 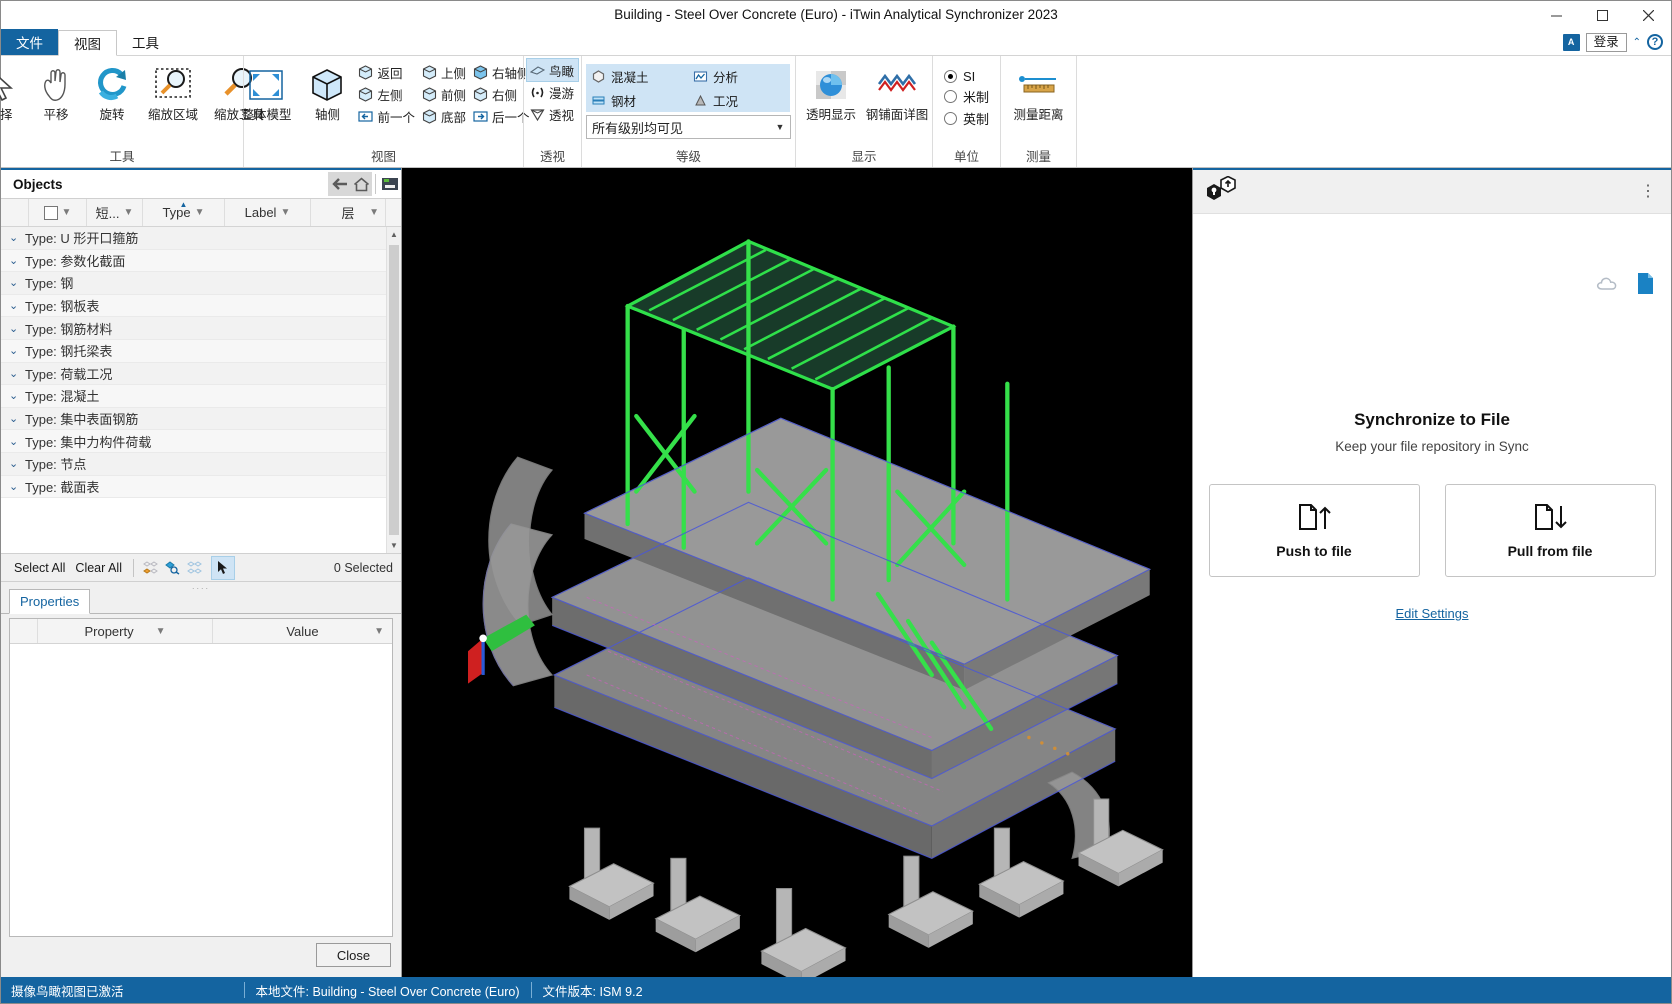 What do you see at coordinates (39, 568) in the screenshot?
I see `select-all-button: Select All` at bounding box center [39, 568].